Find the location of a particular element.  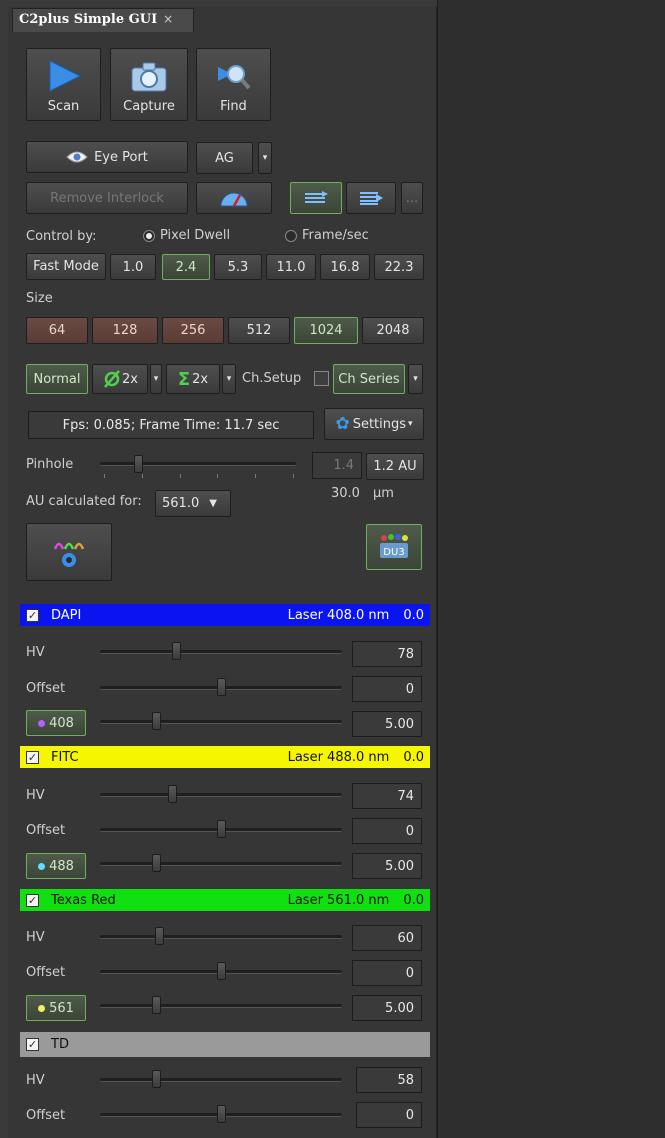

du3-button: DU3 is located at coordinates (394, 547).